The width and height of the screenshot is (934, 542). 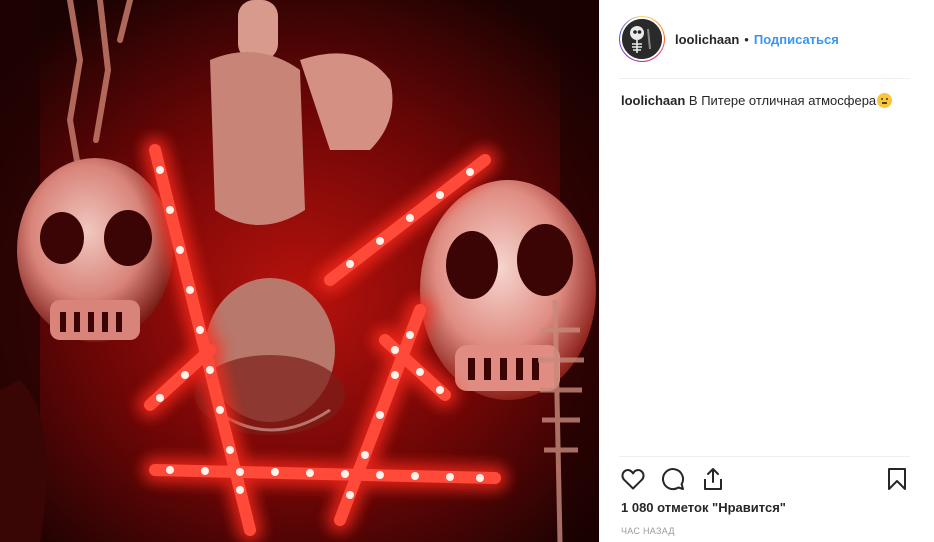 I want to click on right-skull, so click(x=508, y=290).